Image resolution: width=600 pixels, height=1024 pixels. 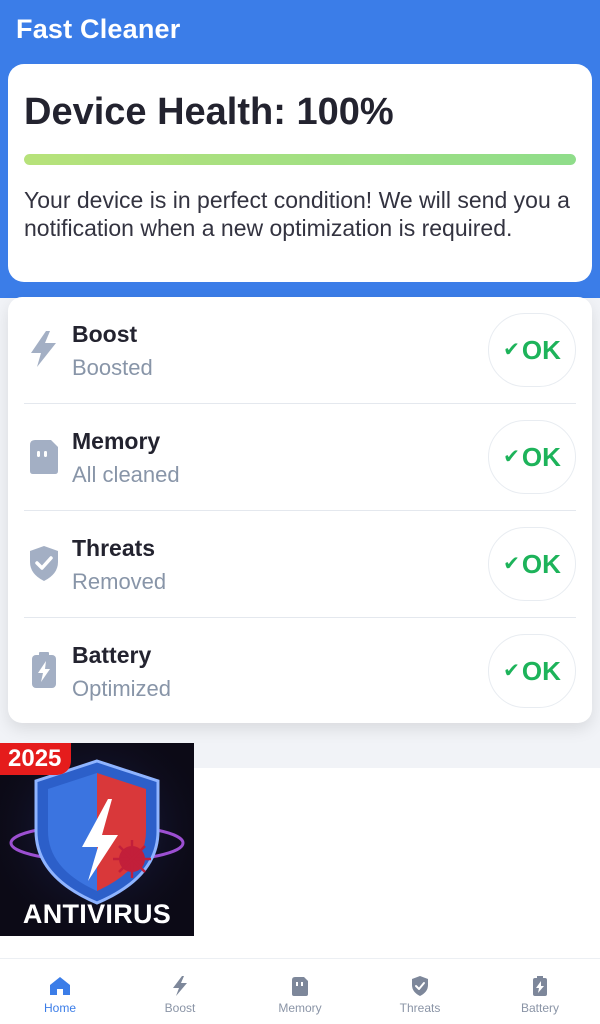 What do you see at coordinates (180, 1008) in the screenshot?
I see `nav-label: Boost` at bounding box center [180, 1008].